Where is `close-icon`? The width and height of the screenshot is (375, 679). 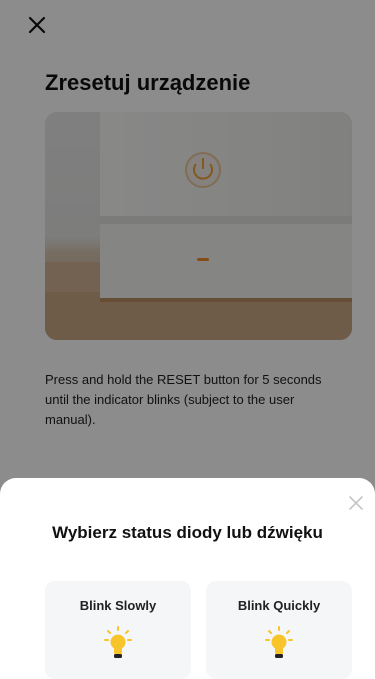 close-icon is located at coordinates (356, 503).